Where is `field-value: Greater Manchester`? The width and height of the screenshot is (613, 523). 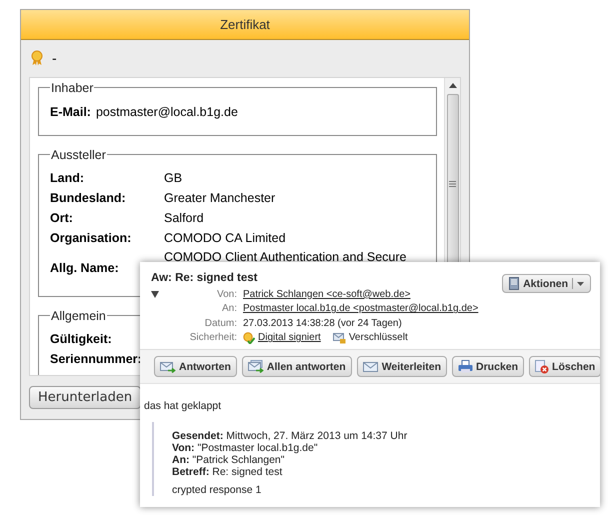 field-value: Greater Manchester is located at coordinates (220, 197).